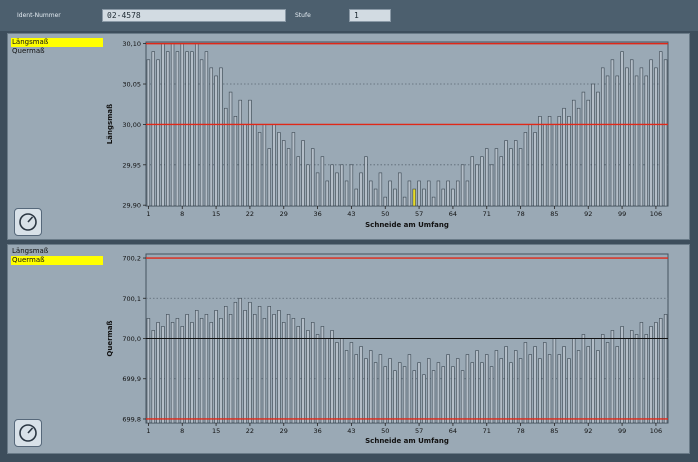 The height and width of the screenshot is (462, 698). I want to click on y-tick-label: 700,1, so click(131, 299).